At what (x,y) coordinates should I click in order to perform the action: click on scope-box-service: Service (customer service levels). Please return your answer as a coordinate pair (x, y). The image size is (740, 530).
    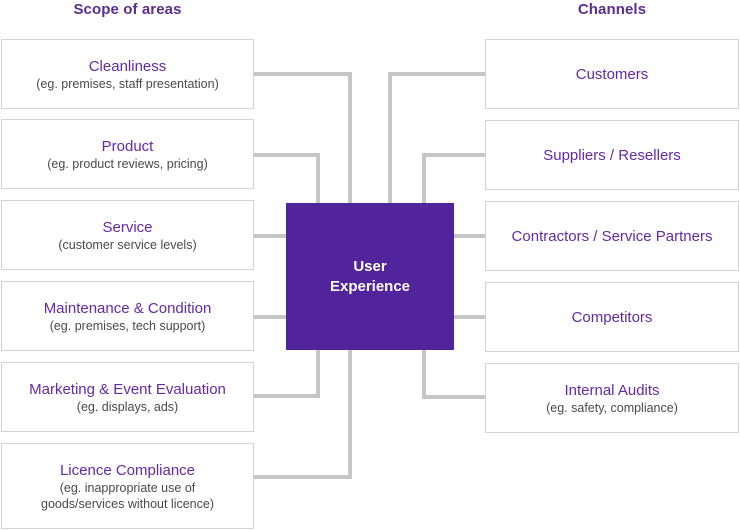
    Looking at the image, I should click on (127, 235).